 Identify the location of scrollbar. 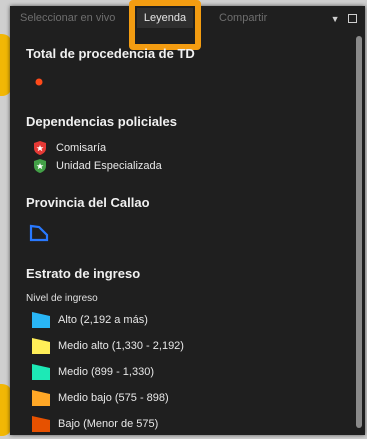
(359, 232).